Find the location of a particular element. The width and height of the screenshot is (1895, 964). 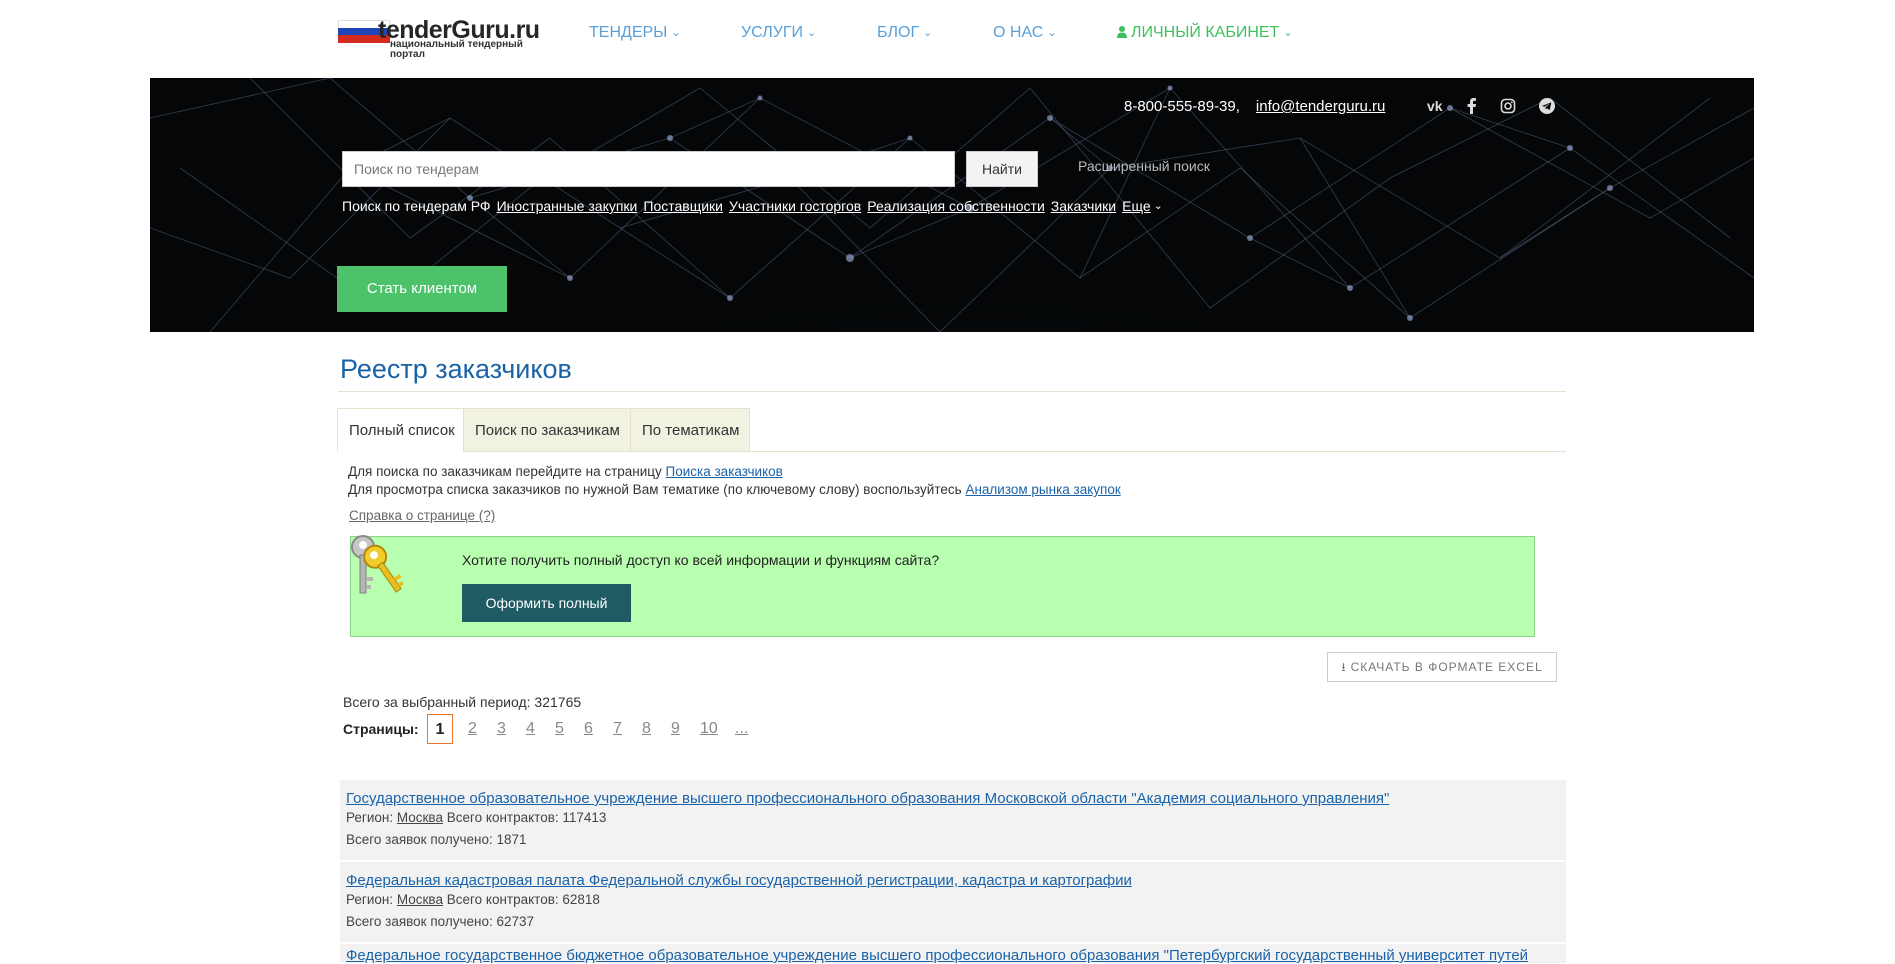

search-button: Найти is located at coordinates (1002, 169).